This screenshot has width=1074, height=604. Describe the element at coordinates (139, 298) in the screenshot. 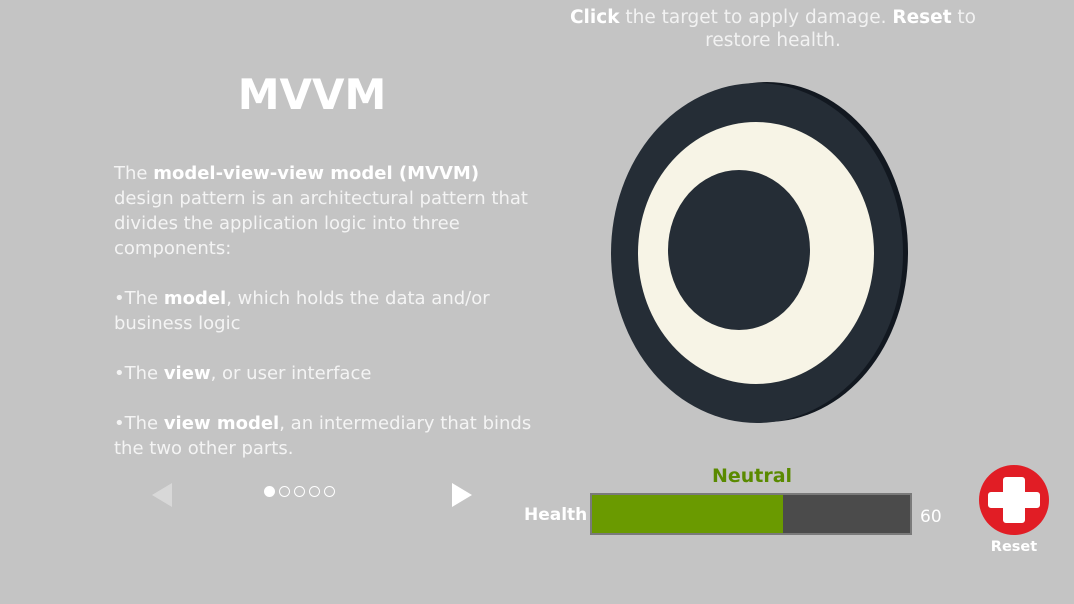

I see `panel-item1-pre: •The` at that location.